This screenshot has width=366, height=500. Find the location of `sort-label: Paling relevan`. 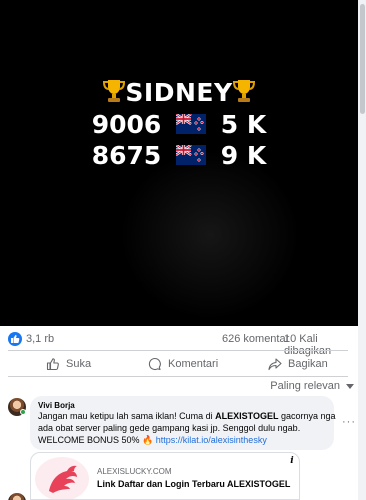

sort-label: Paling relevan is located at coordinates (305, 386).